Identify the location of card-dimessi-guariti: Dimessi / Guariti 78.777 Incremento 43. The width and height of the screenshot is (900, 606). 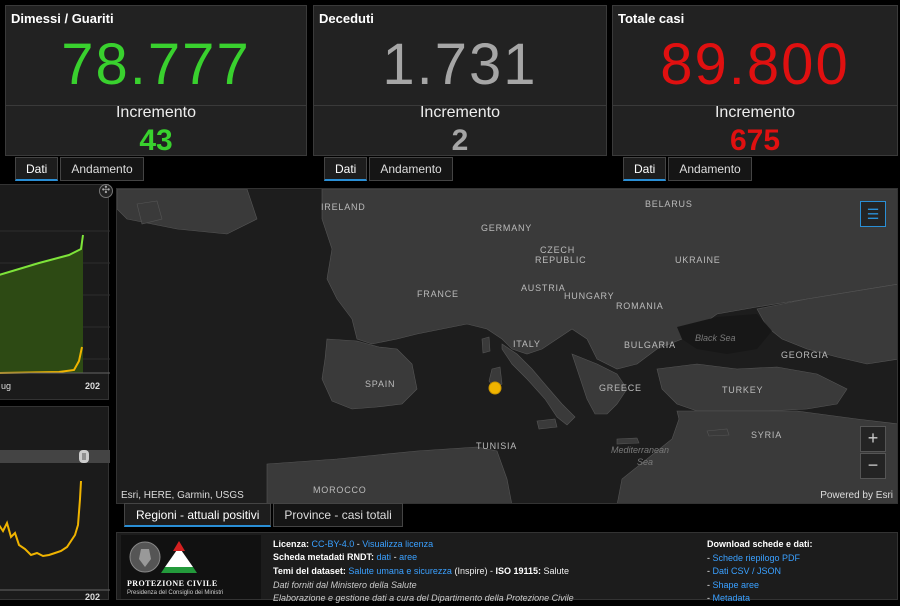
(156, 80).